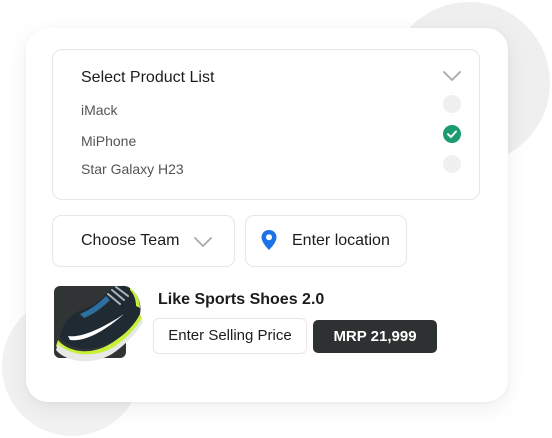 Image resolution: width=552 pixels, height=438 pixels. Describe the element at coordinates (269, 240) in the screenshot. I see `map-pin-icon` at that location.